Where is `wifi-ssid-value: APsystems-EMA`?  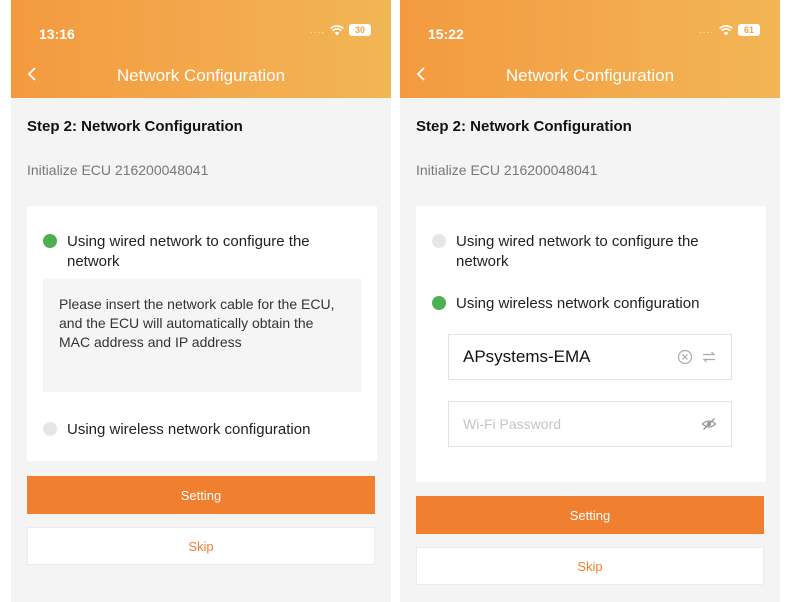
wifi-ssid-value: APsystems-EMA is located at coordinates (527, 356).